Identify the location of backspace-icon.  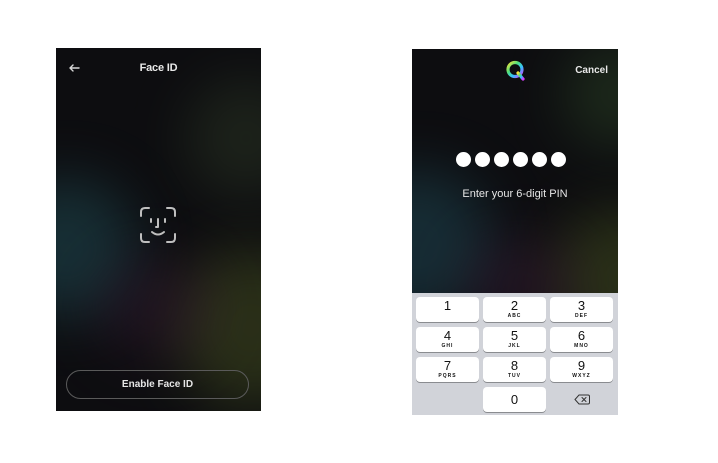
(582, 399).